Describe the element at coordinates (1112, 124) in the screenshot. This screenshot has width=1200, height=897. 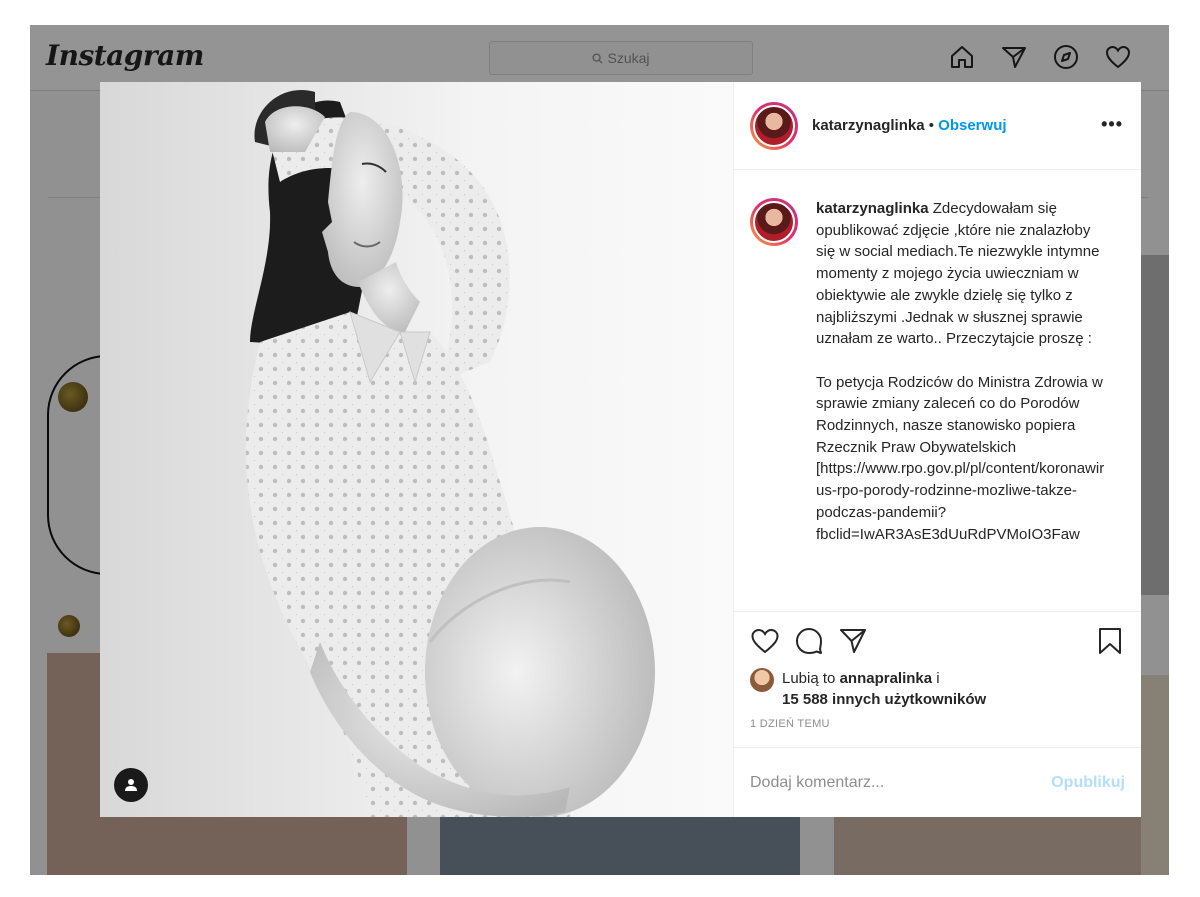
I see `more-options-icon: •••` at that location.